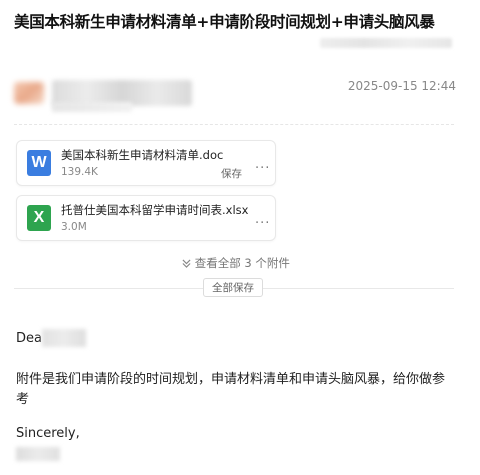 The image size is (480, 475). I want to click on save-attachment-button: 保存, so click(231, 173).